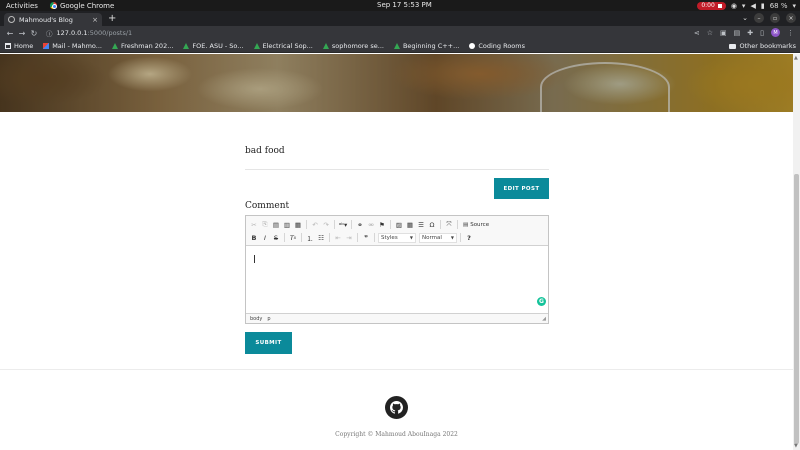  Describe the element at coordinates (750, 33) in the screenshot. I see `puzzle-icon: ✚` at that location.